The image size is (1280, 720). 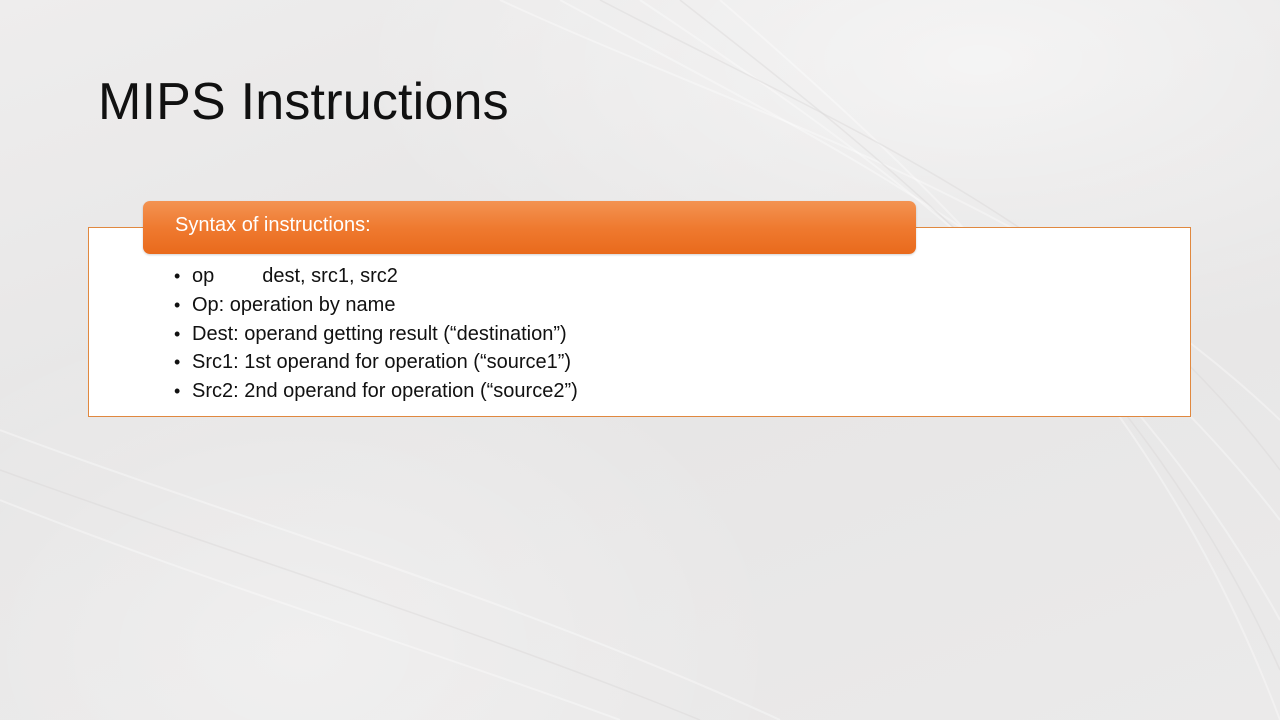 I want to click on list-item-syntax: • op dest, src1, src2, so click(x=376, y=276).